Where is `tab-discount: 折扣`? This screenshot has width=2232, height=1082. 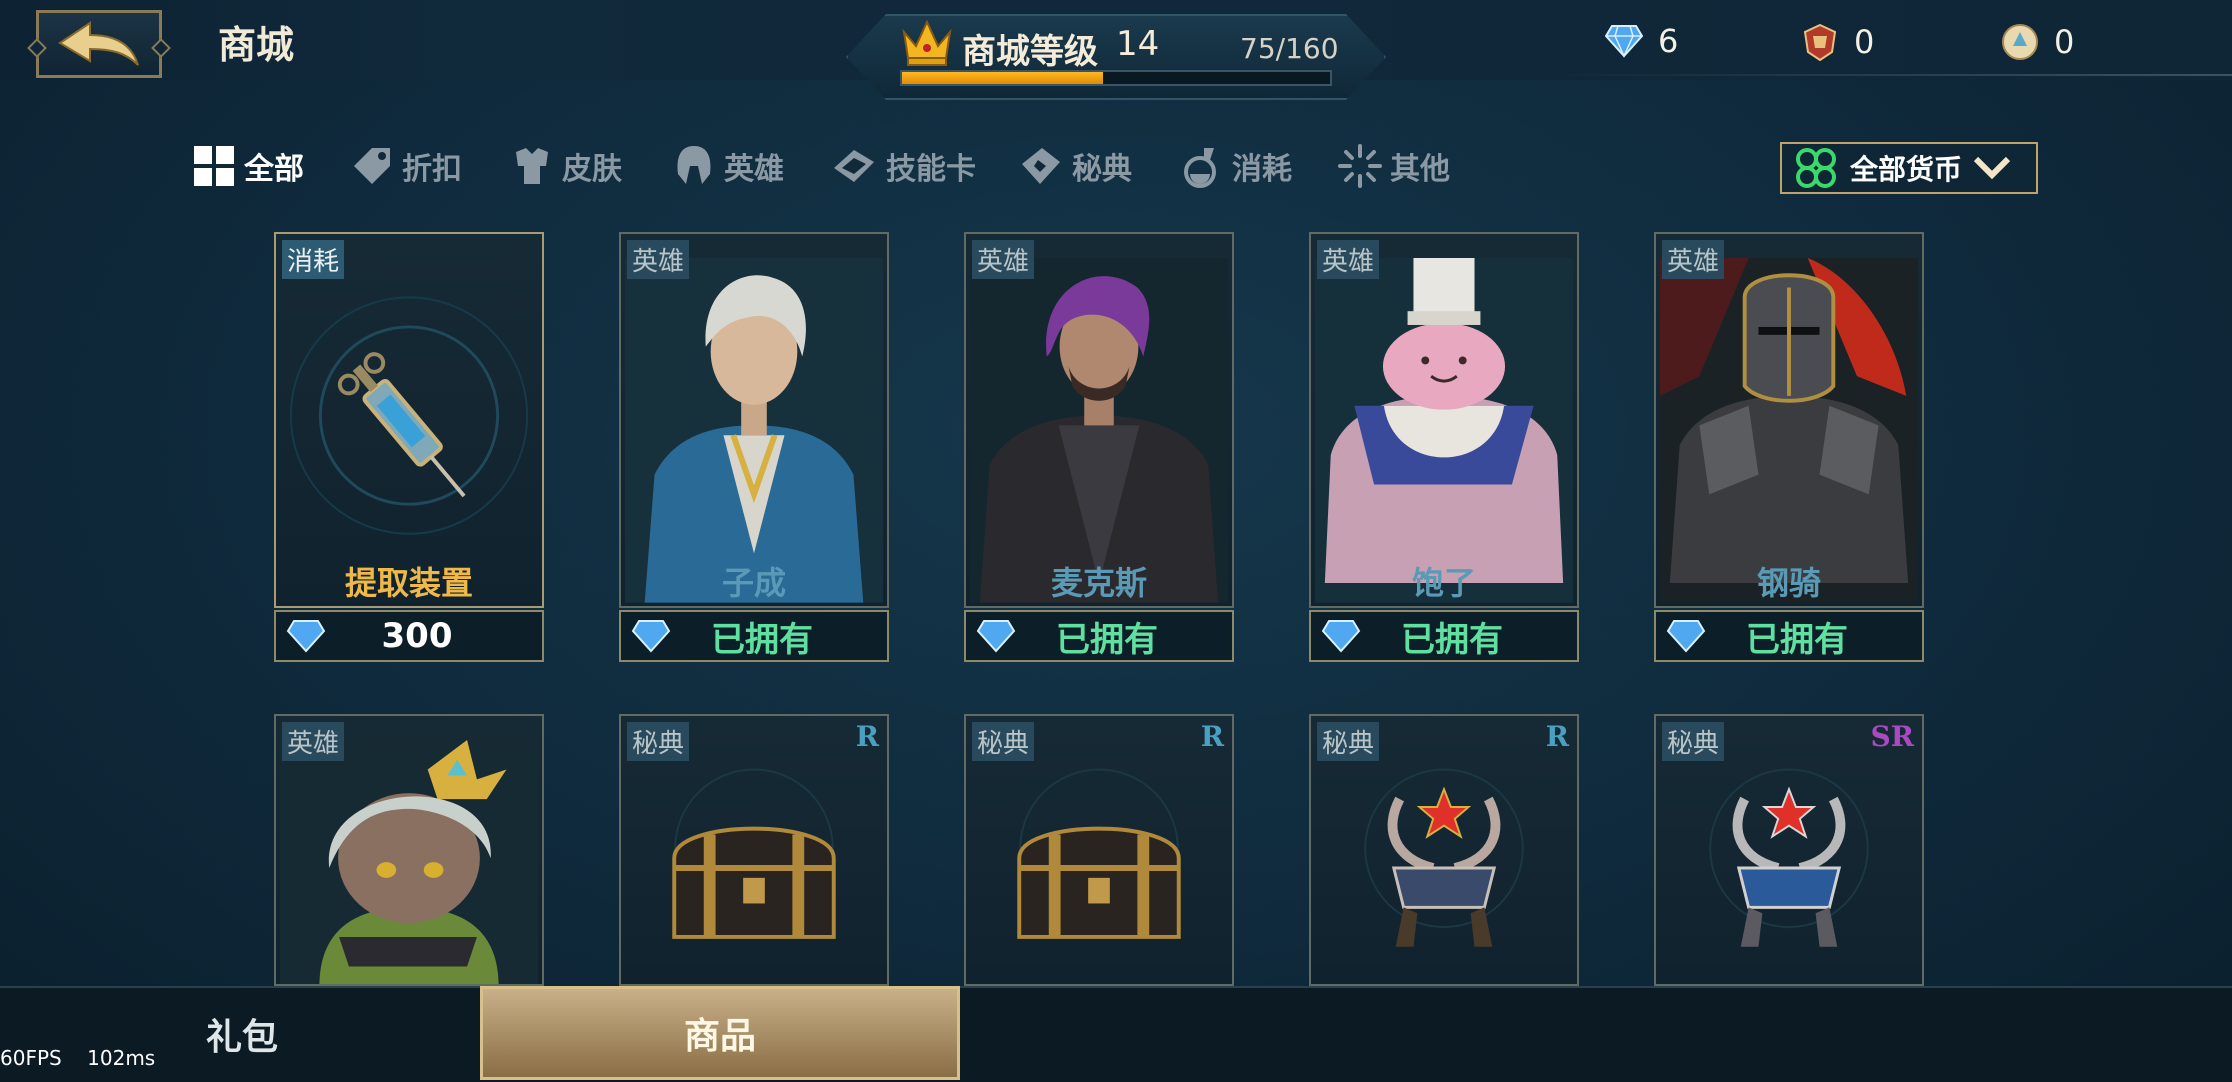 tab-discount: 折扣 is located at coordinates (406, 166).